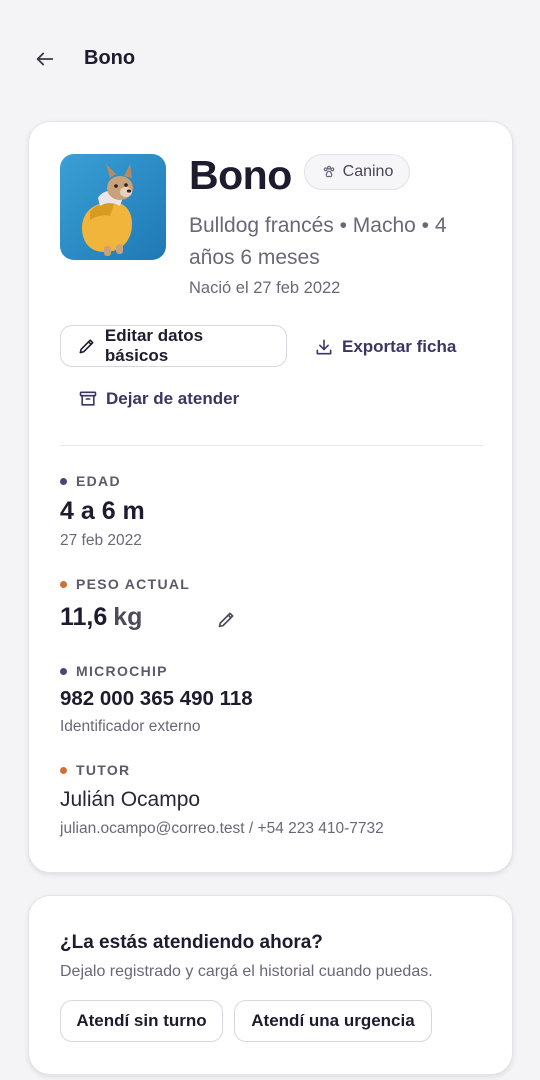  What do you see at coordinates (128, 617) in the screenshot?
I see `weight-unit: kg` at bounding box center [128, 617].